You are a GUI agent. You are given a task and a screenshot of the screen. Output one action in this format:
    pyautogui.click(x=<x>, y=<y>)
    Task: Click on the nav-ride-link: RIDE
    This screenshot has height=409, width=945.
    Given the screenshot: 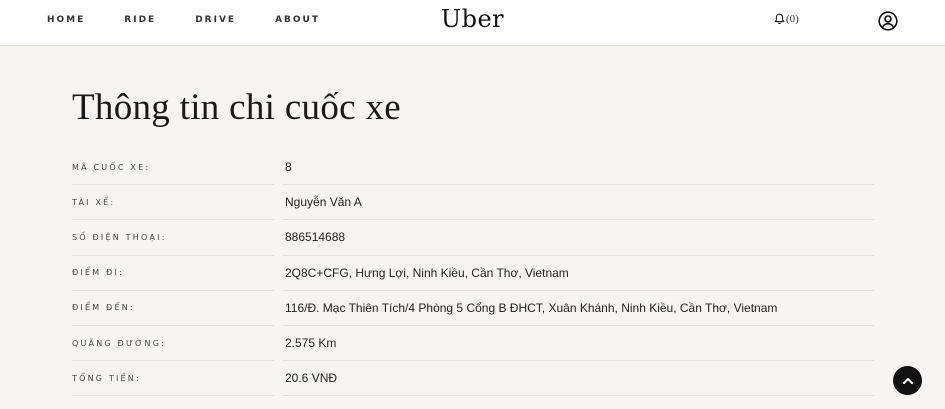 What is the action you would take?
    pyautogui.click(x=140, y=20)
    